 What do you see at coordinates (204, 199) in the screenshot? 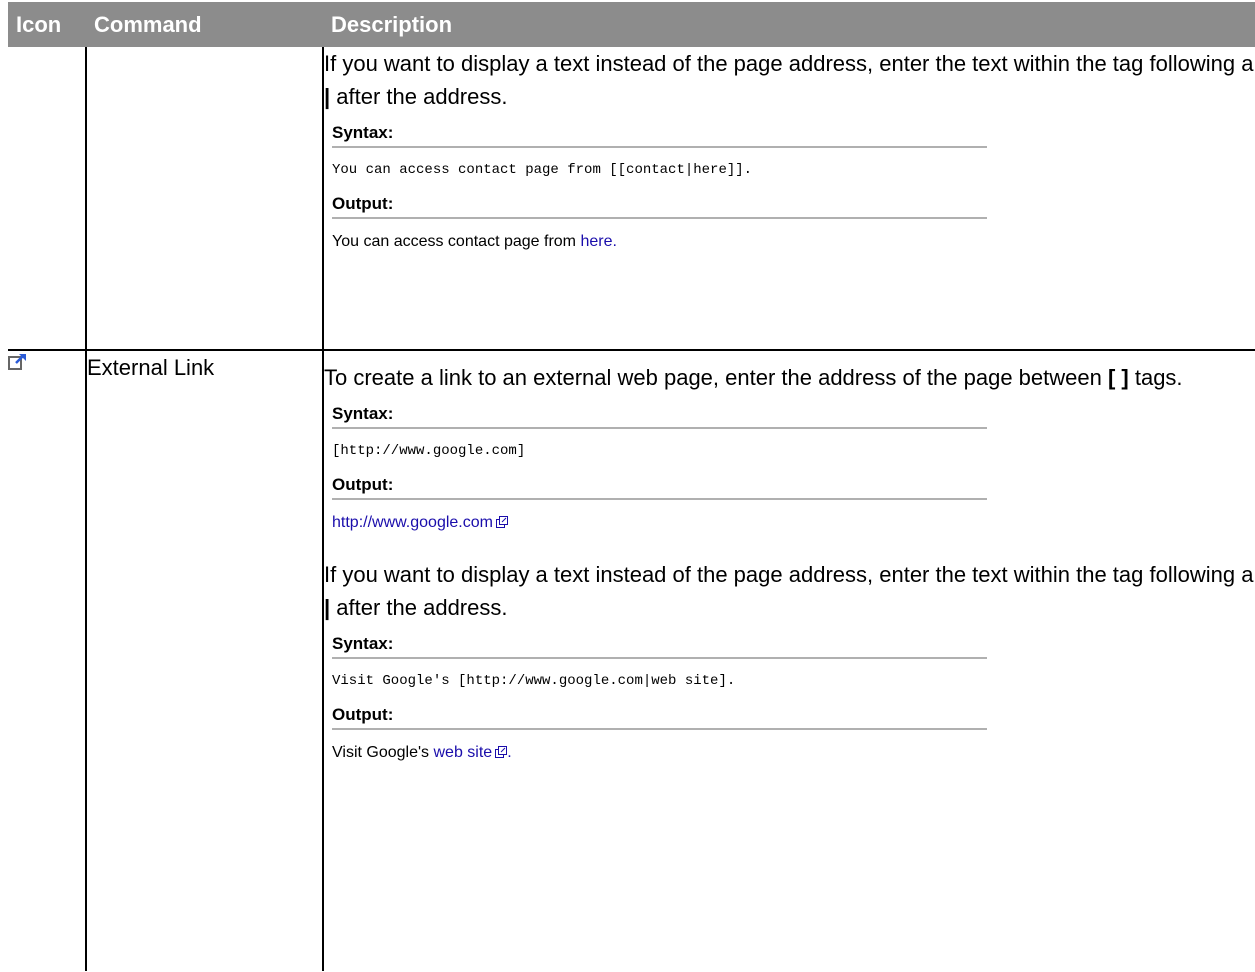
I see `command-cell` at bounding box center [204, 199].